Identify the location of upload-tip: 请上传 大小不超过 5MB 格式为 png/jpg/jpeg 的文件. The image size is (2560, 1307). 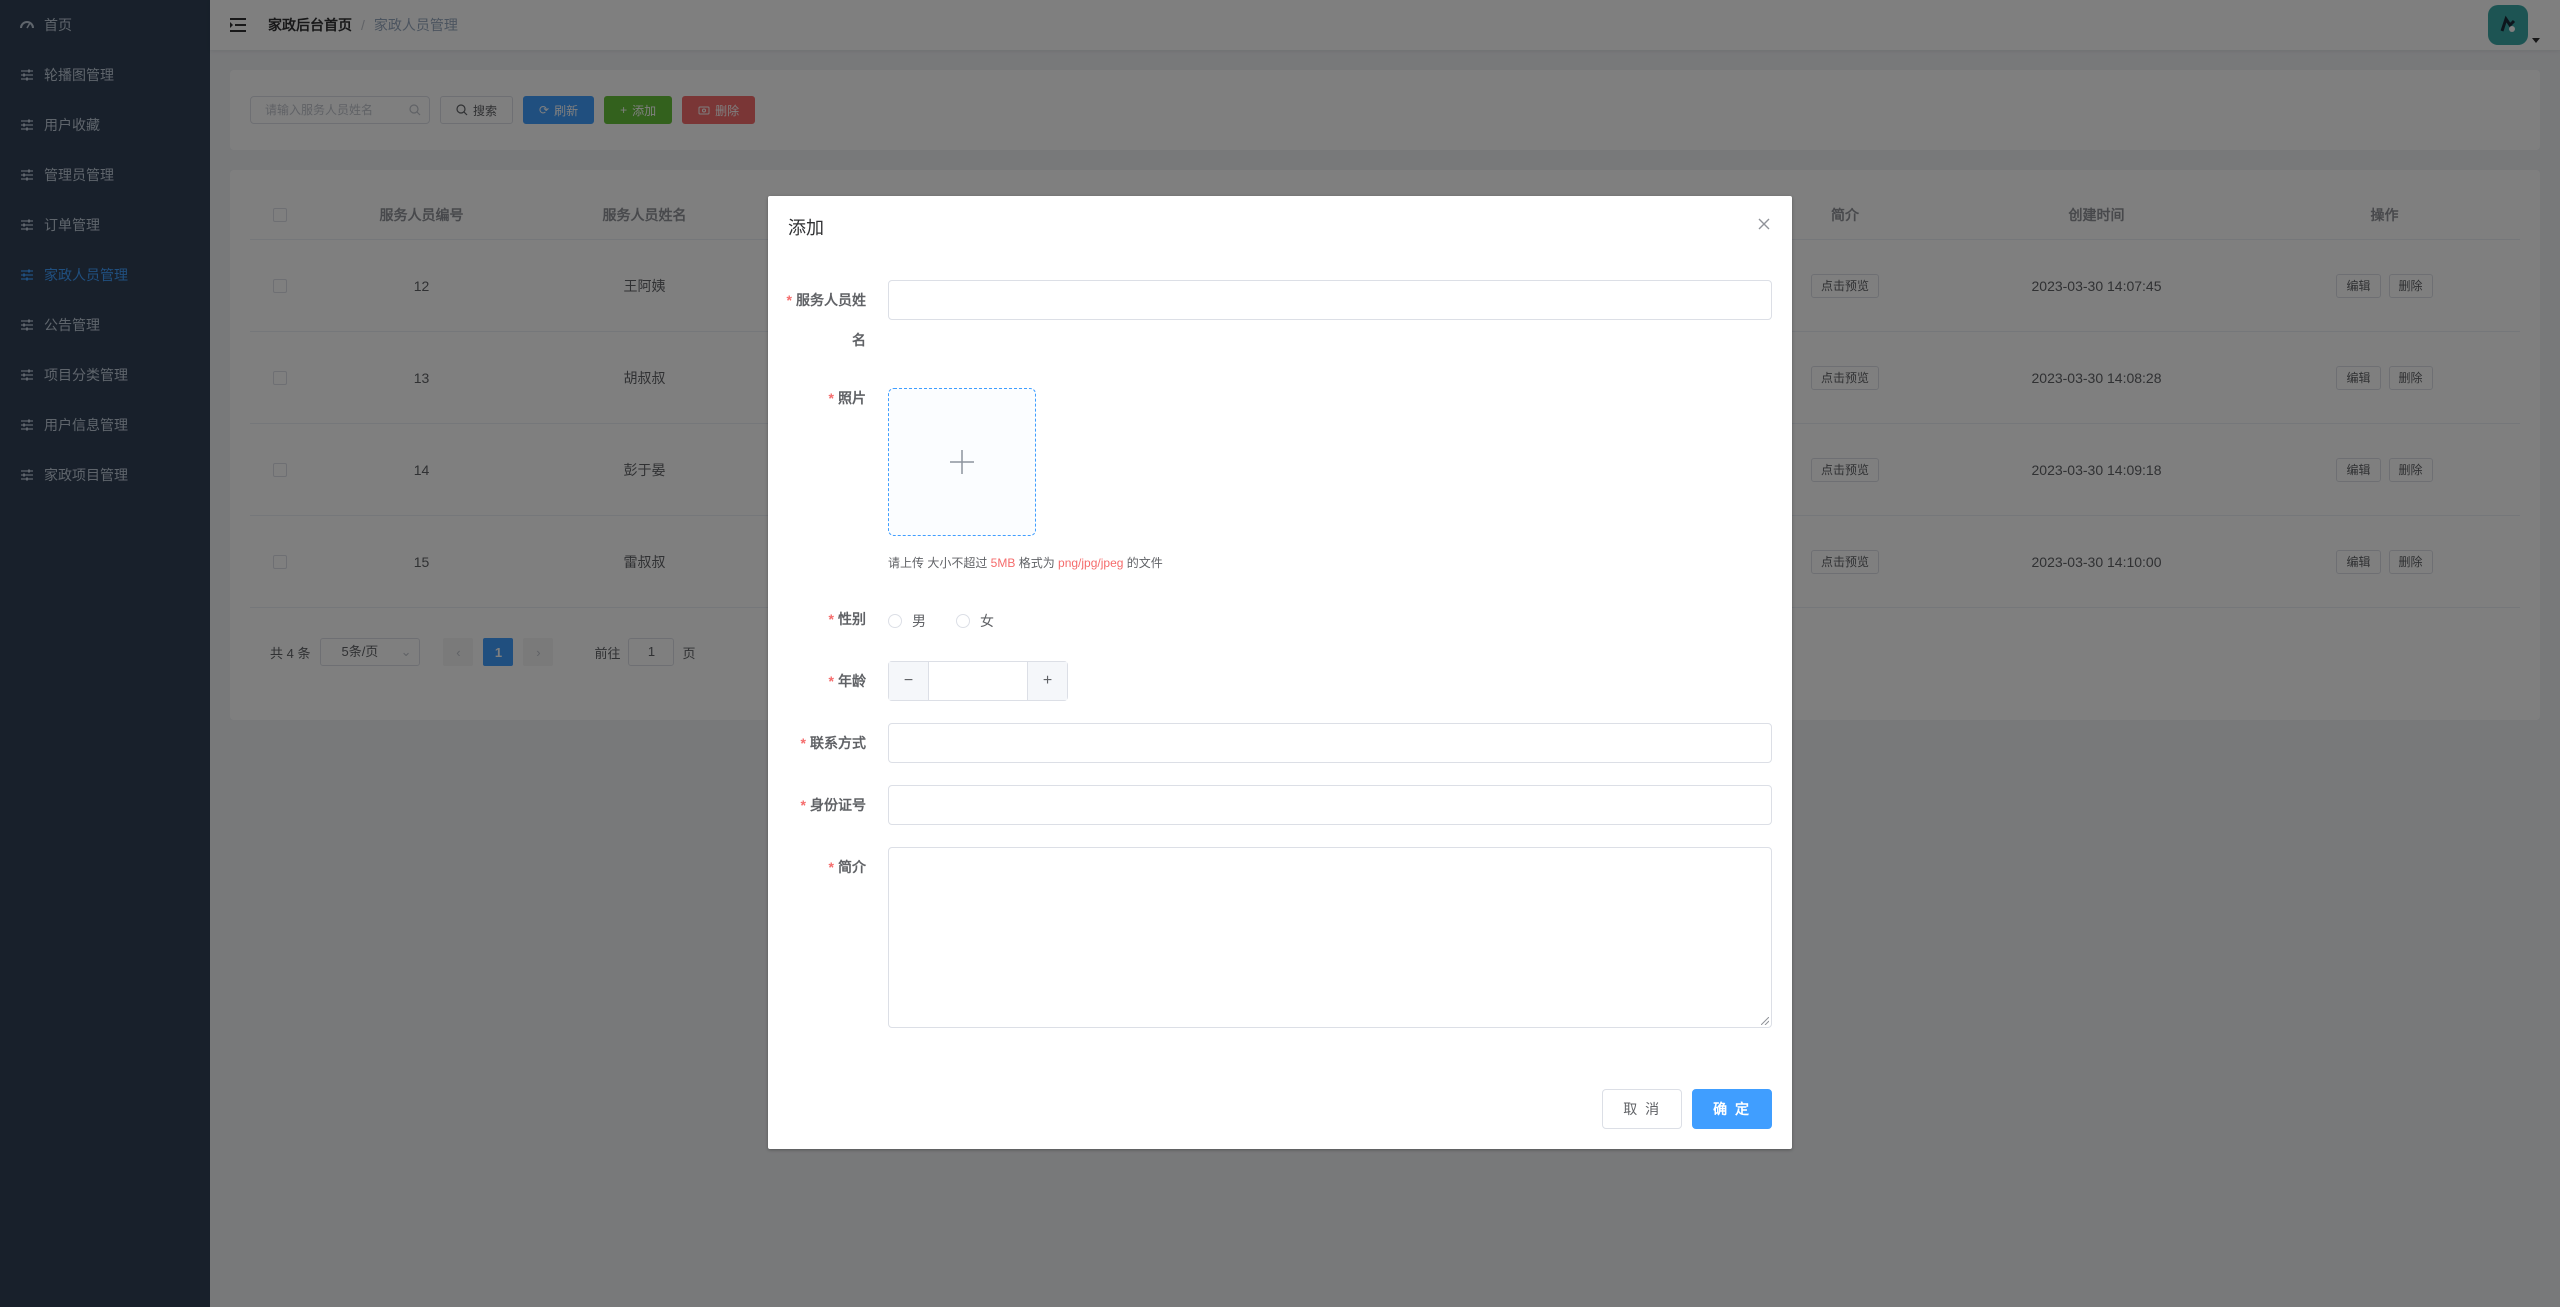
(1025, 562).